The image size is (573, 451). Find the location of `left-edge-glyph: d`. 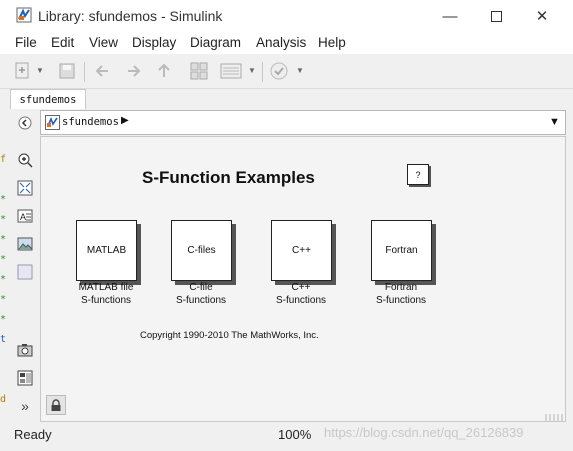

left-edge-glyph: d is located at coordinates (3, 399).